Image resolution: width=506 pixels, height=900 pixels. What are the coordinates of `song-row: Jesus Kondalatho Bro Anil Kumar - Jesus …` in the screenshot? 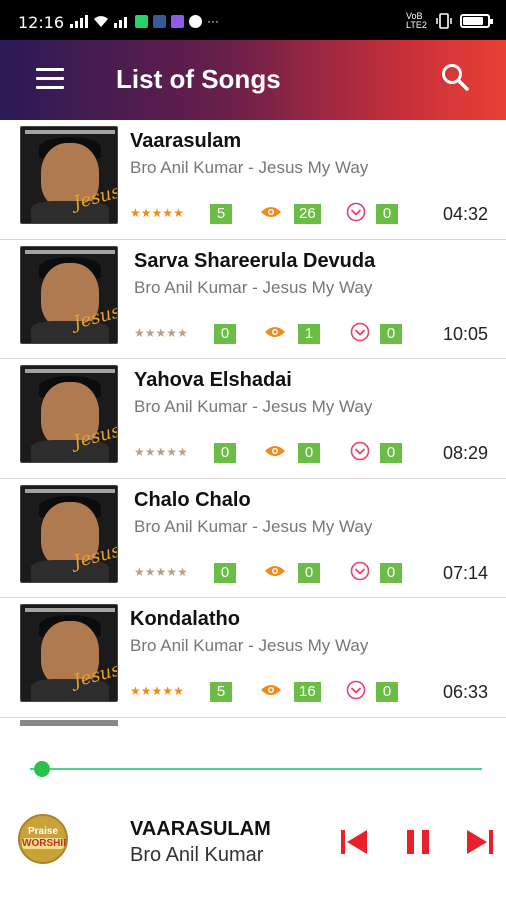 It's located at (253, 658).